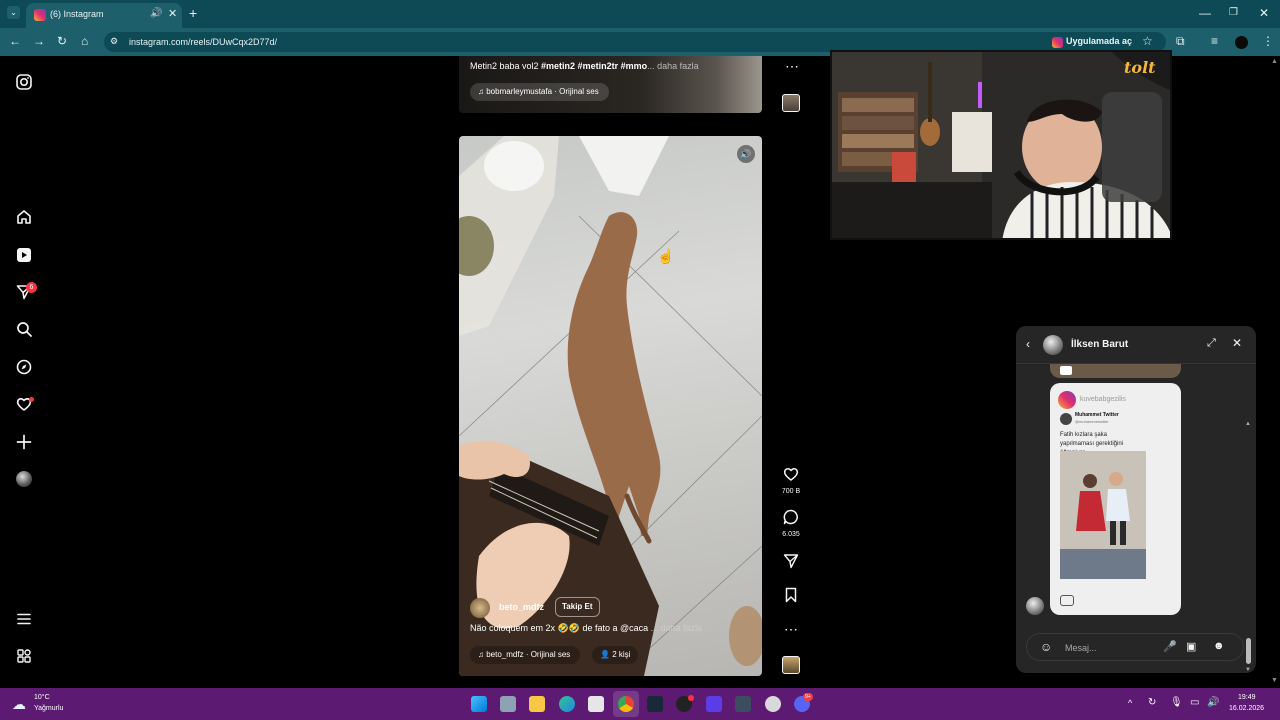 The image size is (1280, 720). Describe the element at coordinates (24, 367) in the screenshot. I see `explore-compass-icon` at that location.